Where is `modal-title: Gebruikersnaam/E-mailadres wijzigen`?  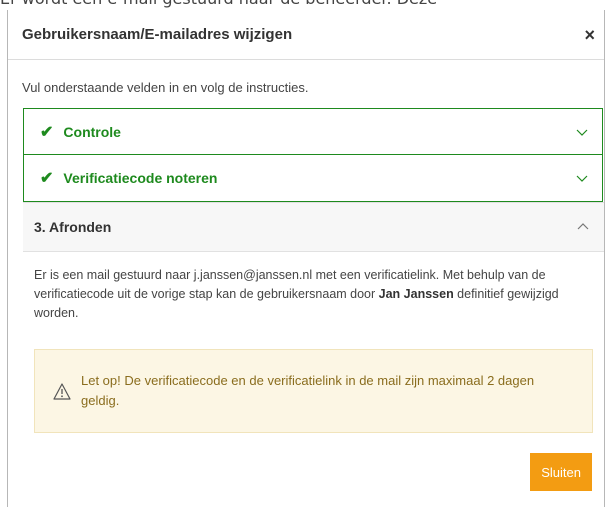
modal-title: Gebruikersnaam/E-mailadres wijzigen is located at coordinates (157, 34).